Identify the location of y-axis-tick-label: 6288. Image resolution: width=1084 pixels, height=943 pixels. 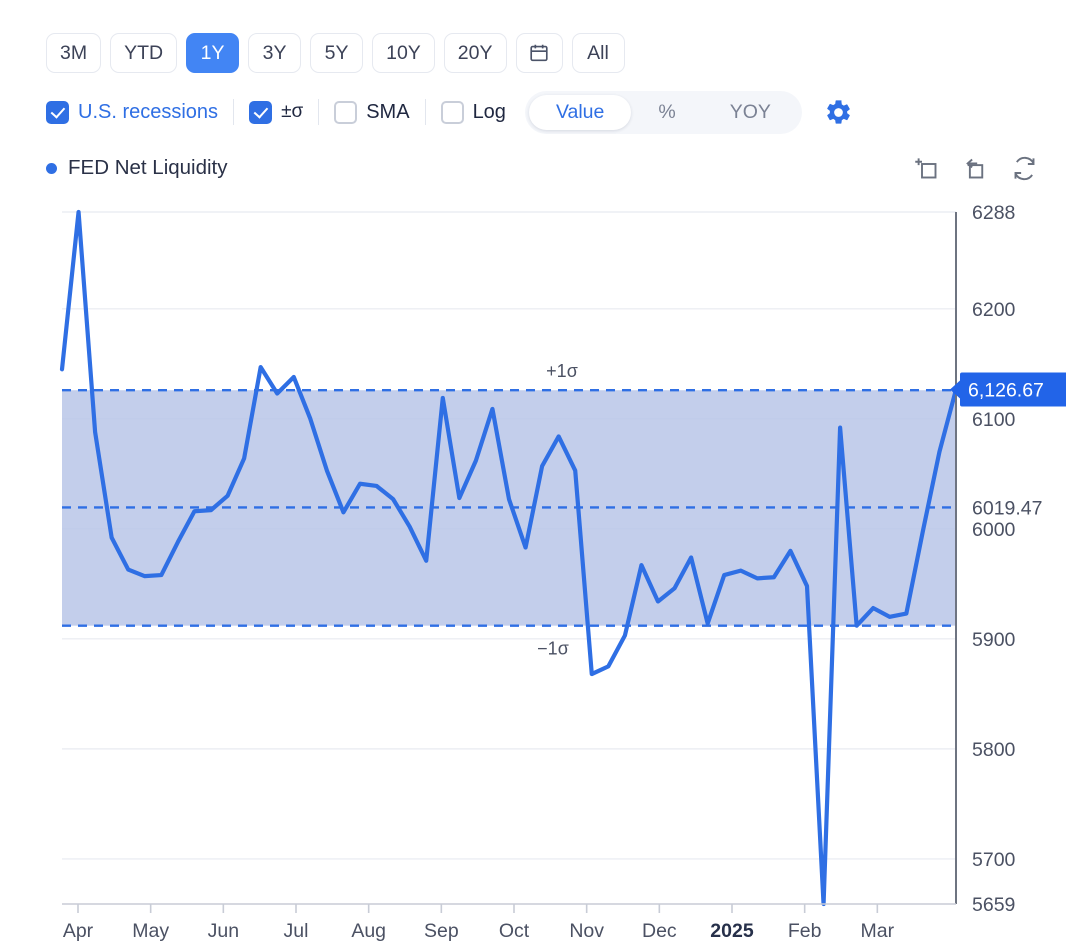
(993, 213).